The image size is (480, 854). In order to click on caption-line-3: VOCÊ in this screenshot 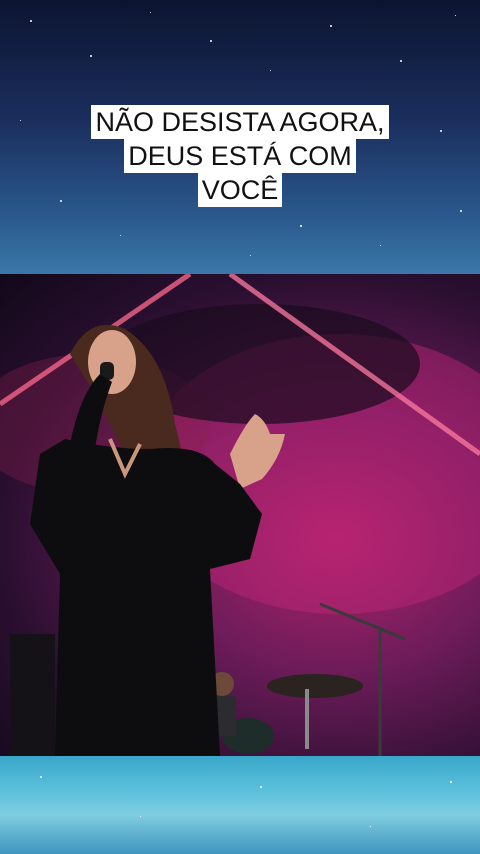, I will do `click(240, 190)`.